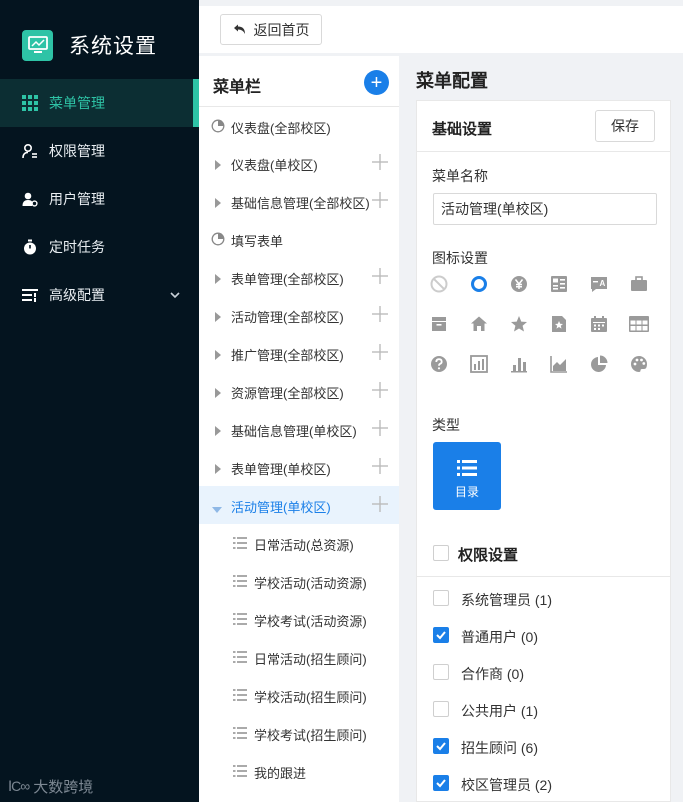  I want to click on menu-tree-item: 表单管理(单校区), so click(299, 467).